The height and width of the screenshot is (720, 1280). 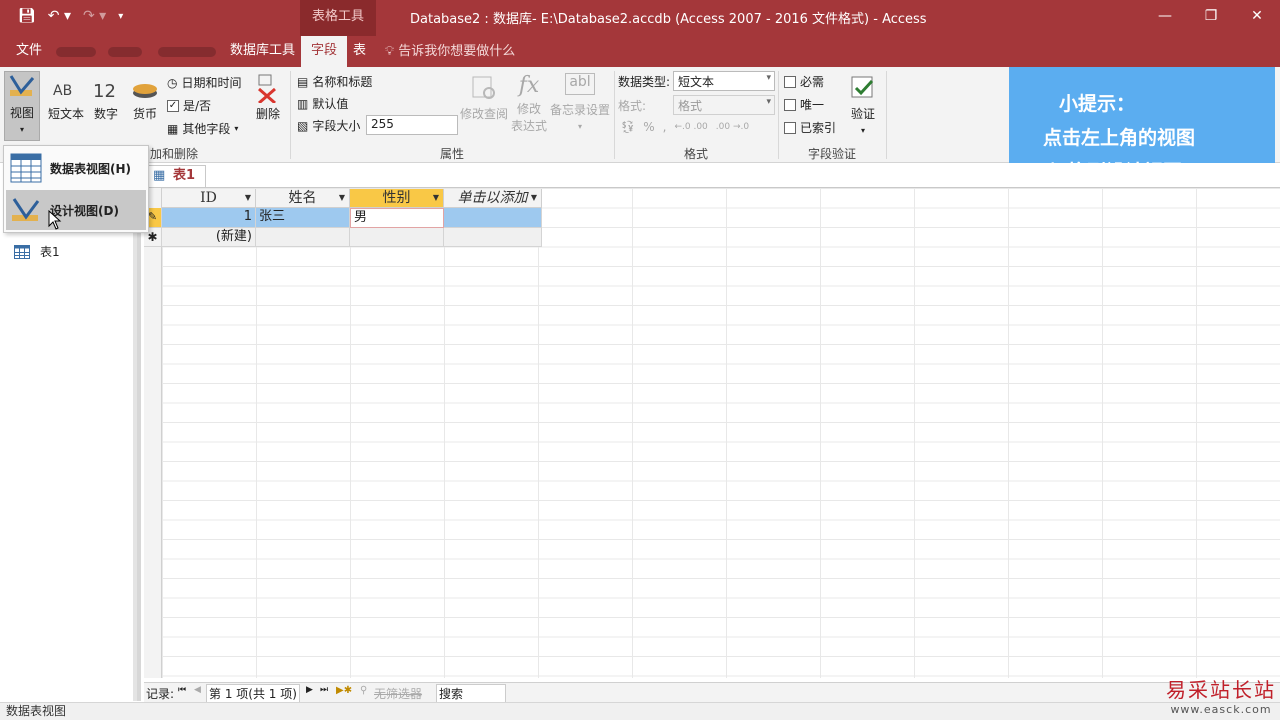 What do you see at coordinates (197, 690) in the screenshot?
I see `previous-record-icon: ◀` at bounding box center [197, 690].